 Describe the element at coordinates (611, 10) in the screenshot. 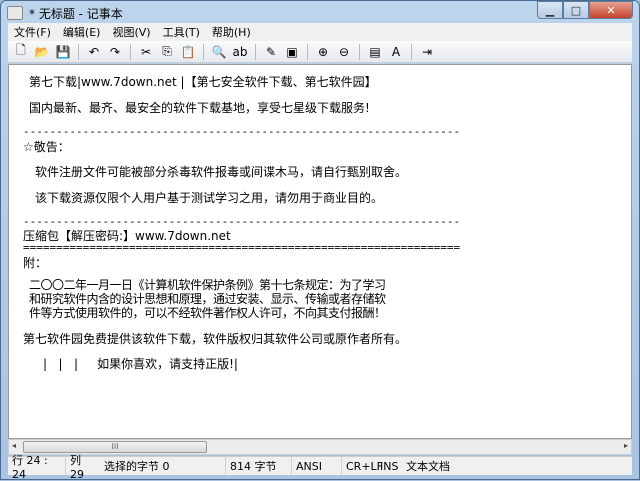

I see `close-button: ✕` at that location.